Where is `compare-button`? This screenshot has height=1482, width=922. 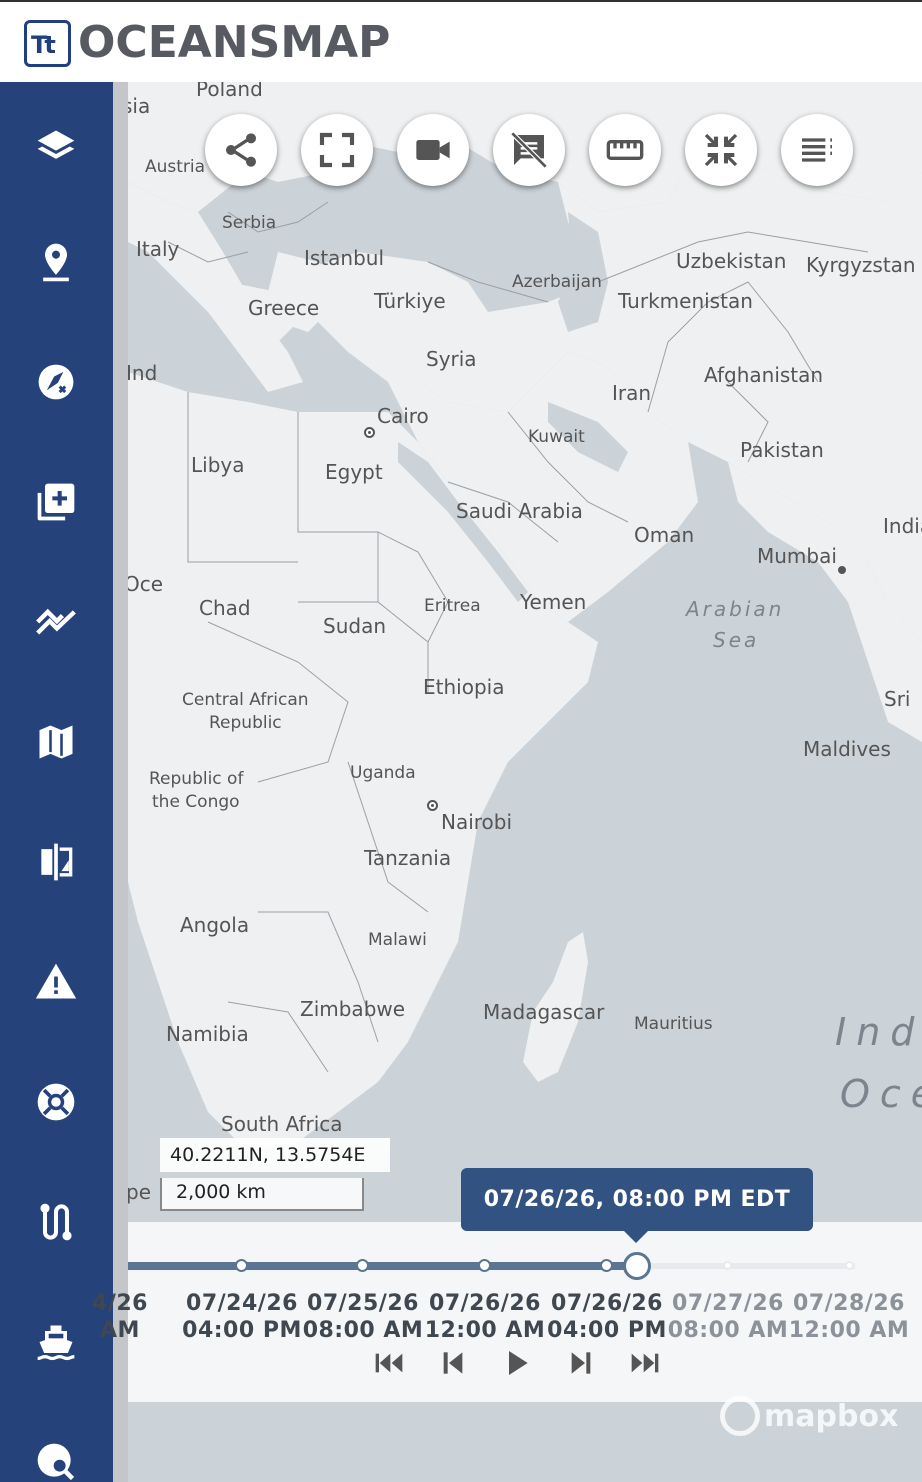 compare-button is located at coordinates (56, 862).